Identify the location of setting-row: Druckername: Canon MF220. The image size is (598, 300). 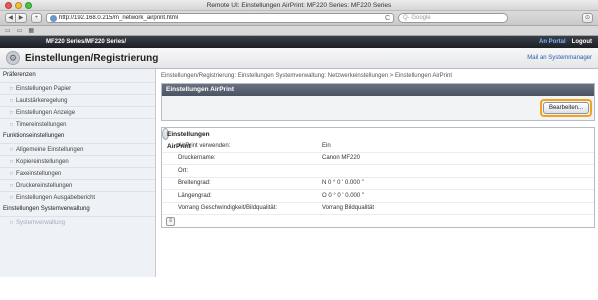
(378, 159).